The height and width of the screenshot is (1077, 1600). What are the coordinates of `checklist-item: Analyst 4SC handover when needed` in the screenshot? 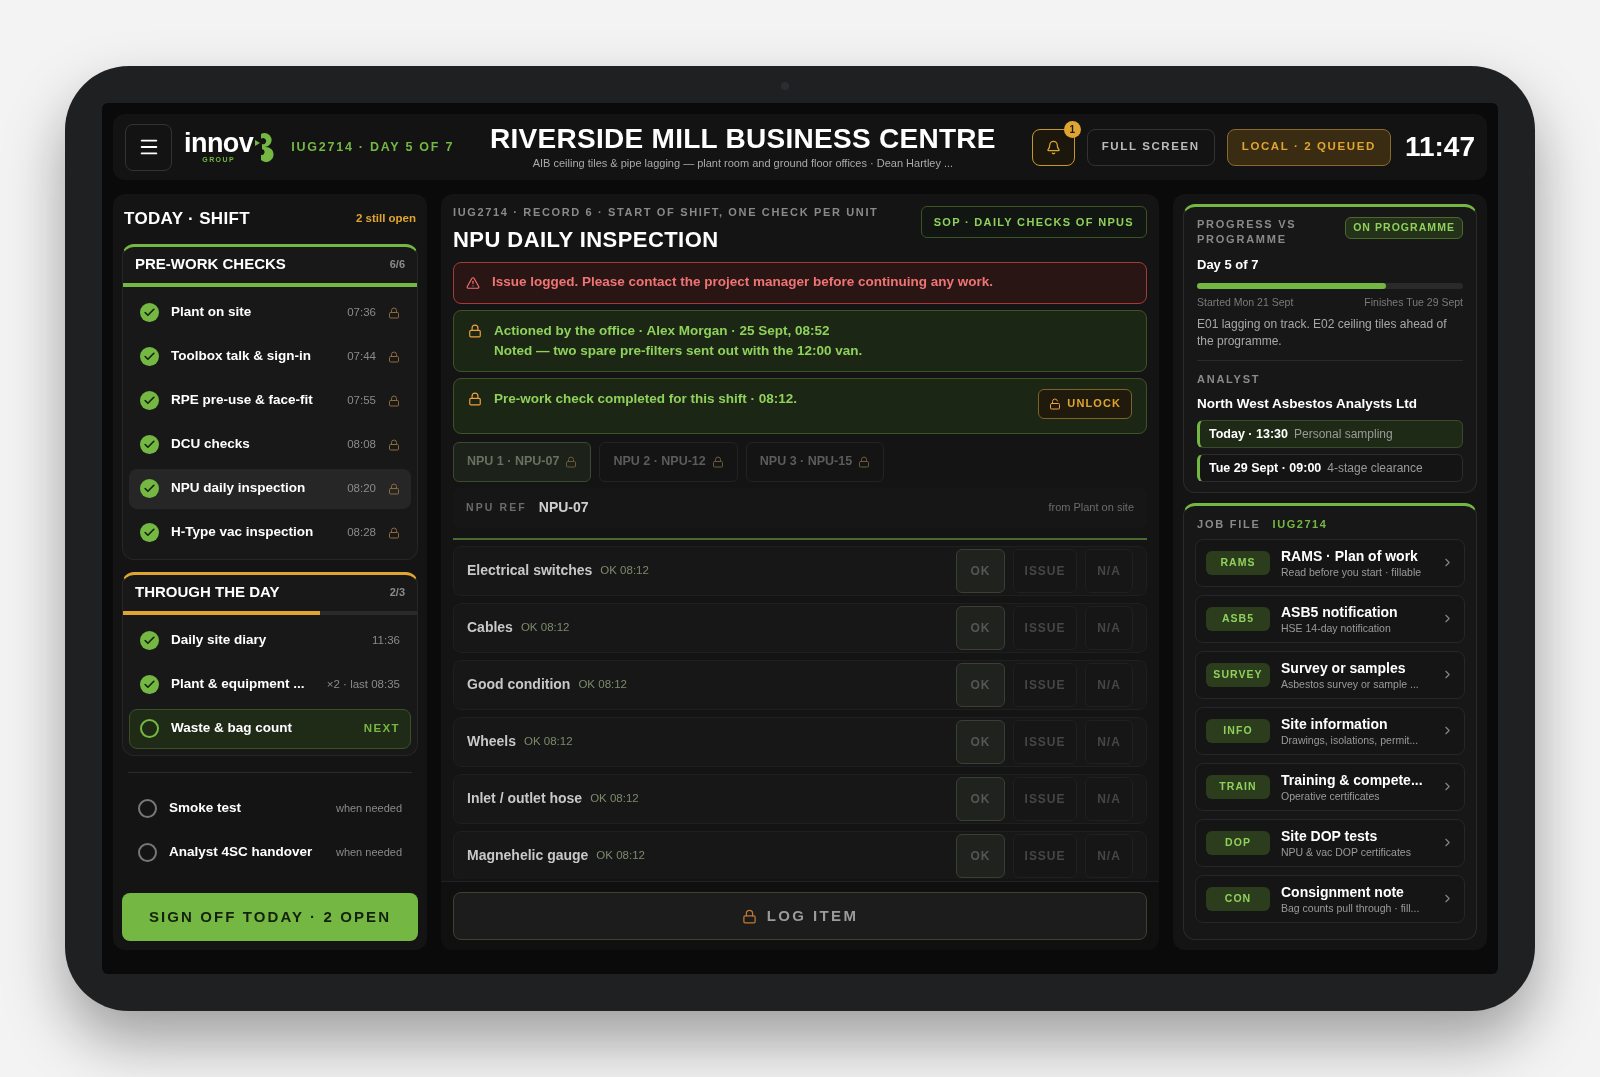 It's located at (270, 852).